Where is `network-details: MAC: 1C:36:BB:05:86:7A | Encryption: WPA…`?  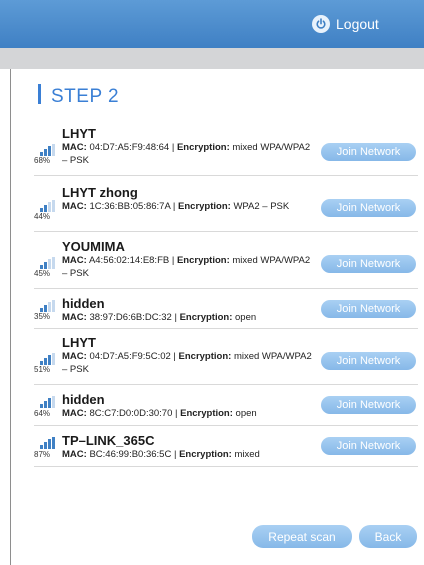 network-details: MAC: 1C:36:BB:05:86:7A | Encryption: WPA… is located at coordinates (176, 206).